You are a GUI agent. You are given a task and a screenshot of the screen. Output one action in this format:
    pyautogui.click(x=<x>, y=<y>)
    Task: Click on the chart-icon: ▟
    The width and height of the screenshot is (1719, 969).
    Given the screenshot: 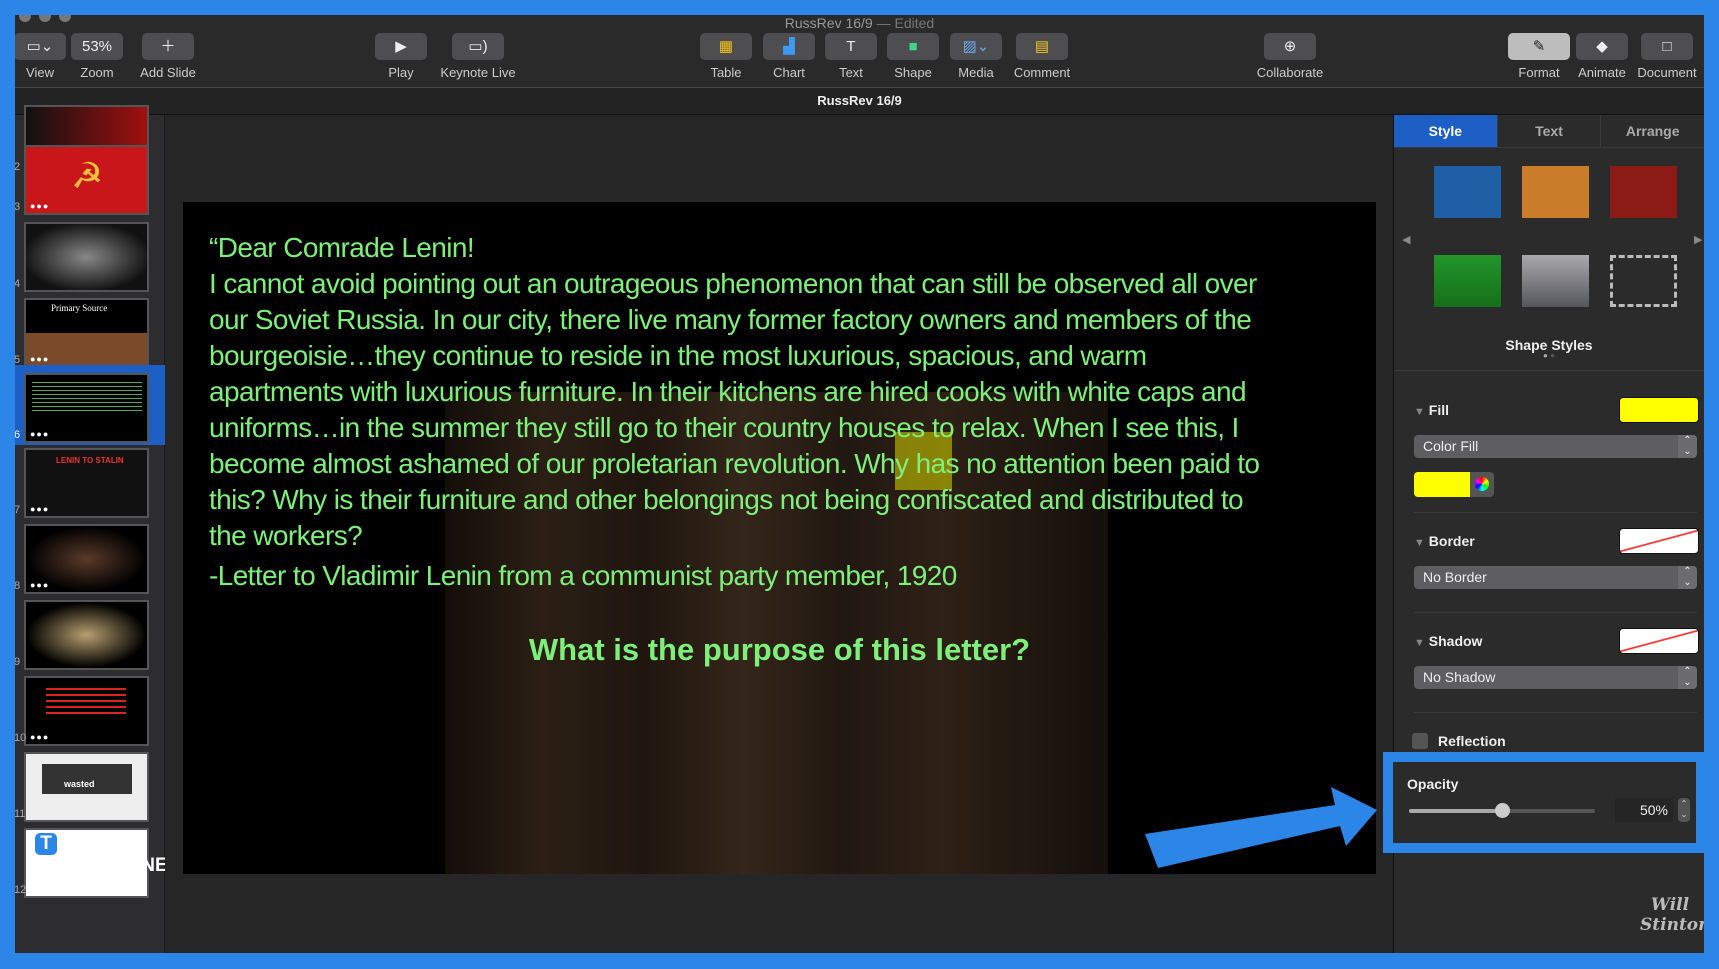 What is the action you would take?
    pyautogui.click(x=789, y=46)
    